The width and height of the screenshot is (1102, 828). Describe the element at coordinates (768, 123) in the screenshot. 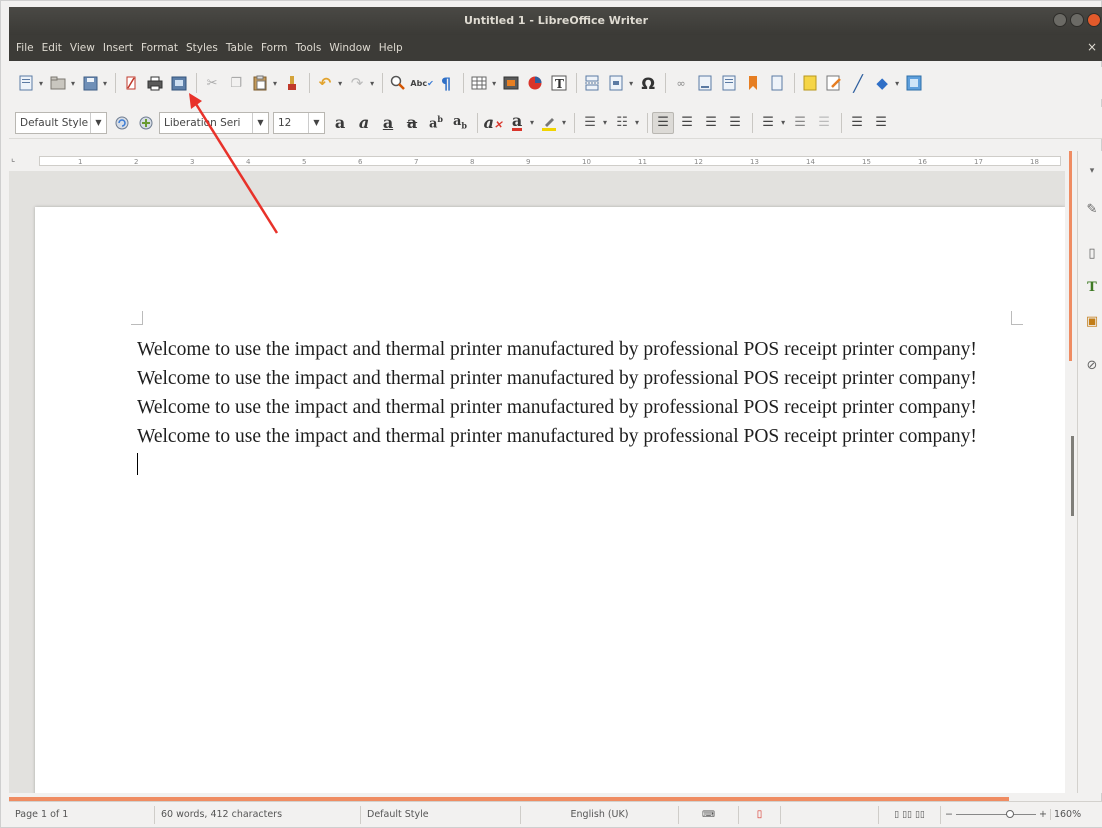

I see `line-spacing-button: ☰` at that location.